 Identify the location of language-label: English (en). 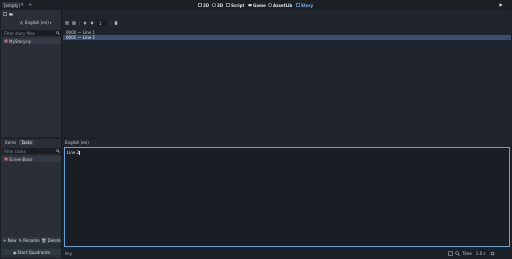
(37, 22).